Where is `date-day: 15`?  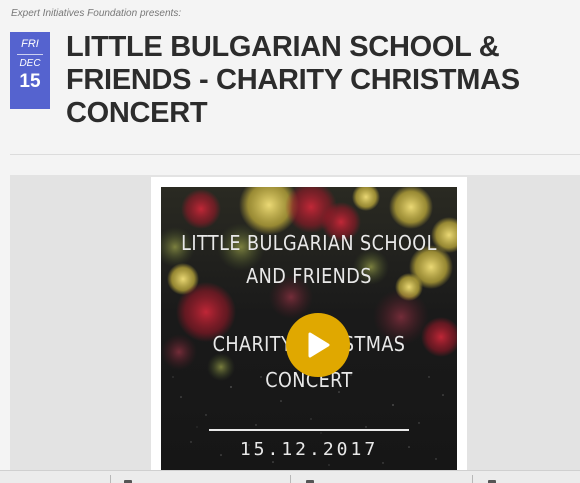 date-day: 15 is located at coordinates (30, 81).